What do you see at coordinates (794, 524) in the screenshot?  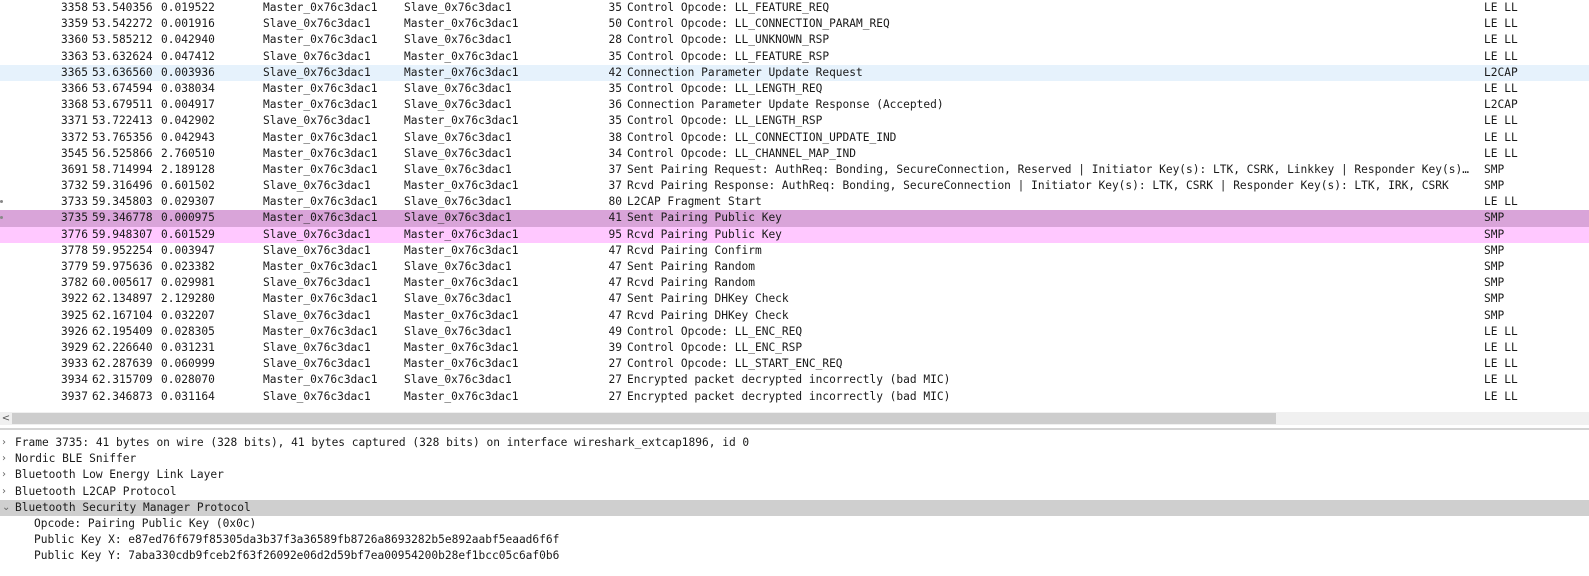 I see `detail-field: Opcode: Pairing Public Key (0x0c)` at bounding box center [794, 524].